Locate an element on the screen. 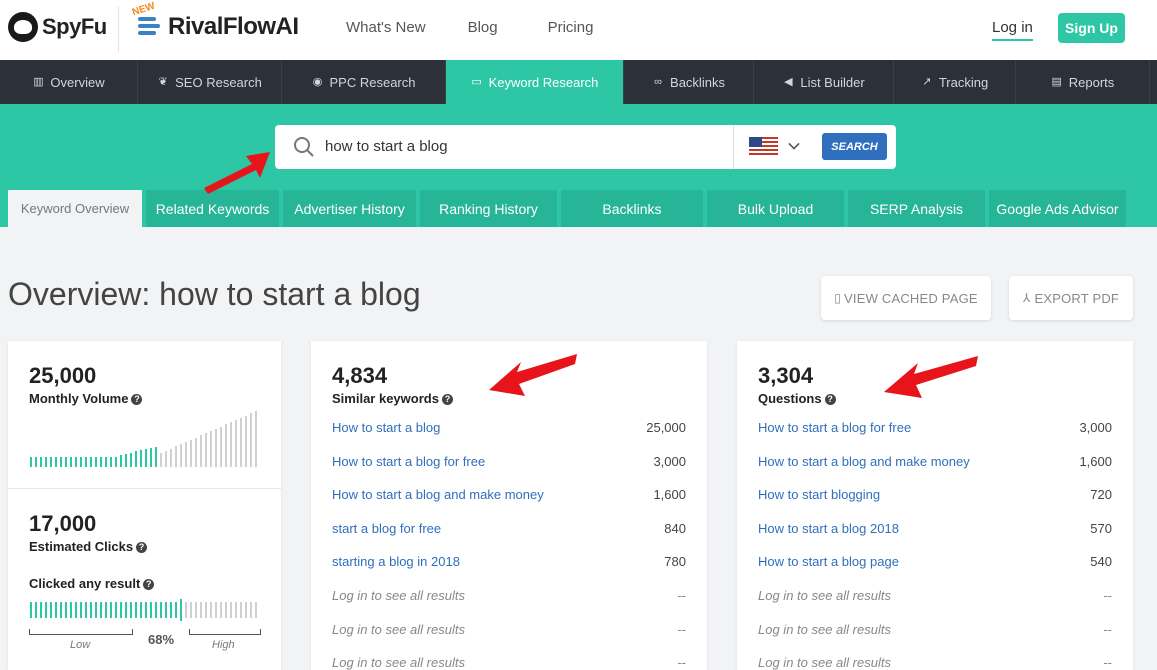 This screenshot has height=670, width=1157. subtab-serp-analysis: SERP Analysis is located at coordinates (916, 208).